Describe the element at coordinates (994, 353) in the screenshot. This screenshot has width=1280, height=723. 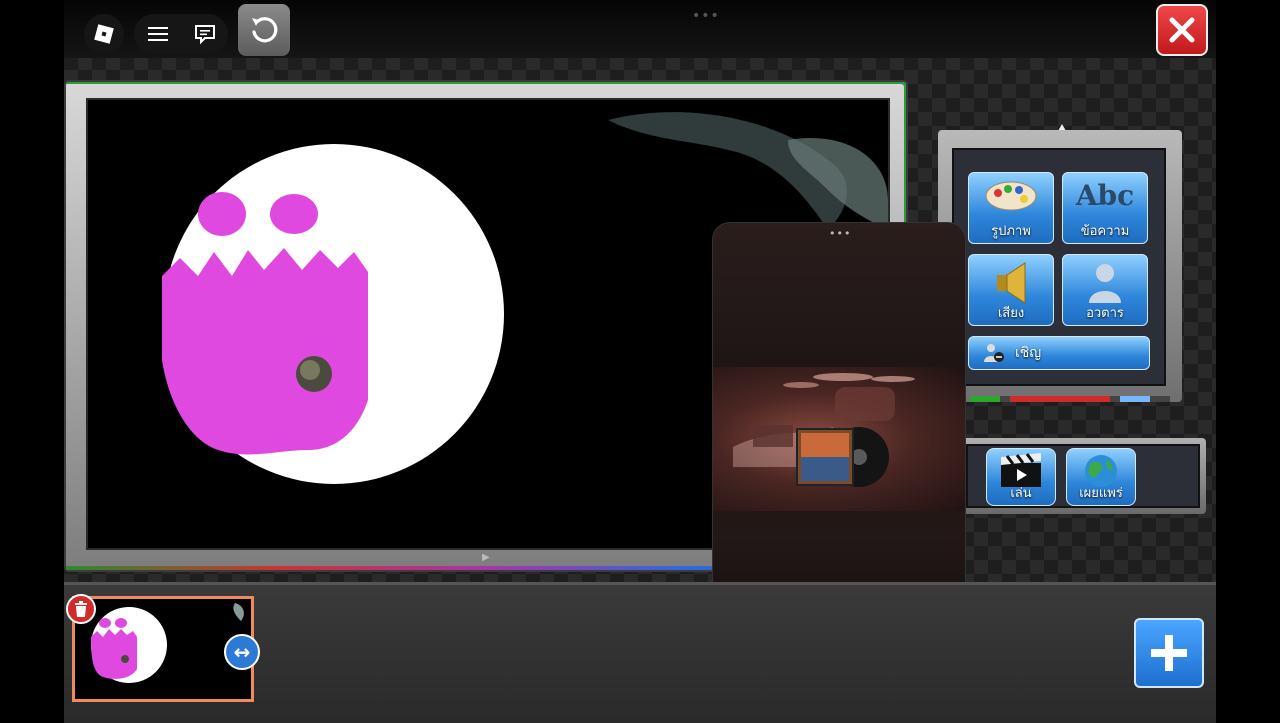
I see `invite-person-icon` at that location.